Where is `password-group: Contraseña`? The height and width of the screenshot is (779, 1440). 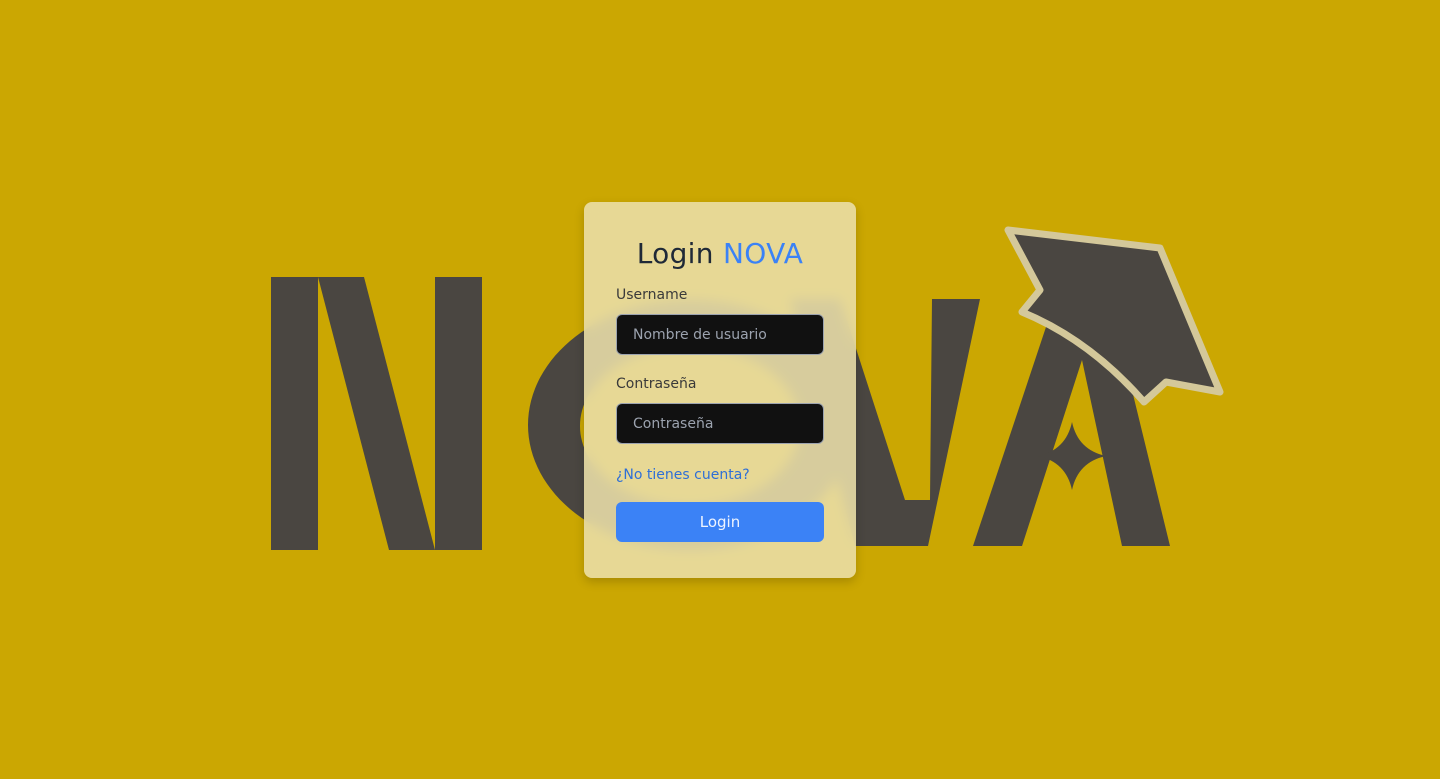 password-group: Contraseña is located at coordinates (720, 409).